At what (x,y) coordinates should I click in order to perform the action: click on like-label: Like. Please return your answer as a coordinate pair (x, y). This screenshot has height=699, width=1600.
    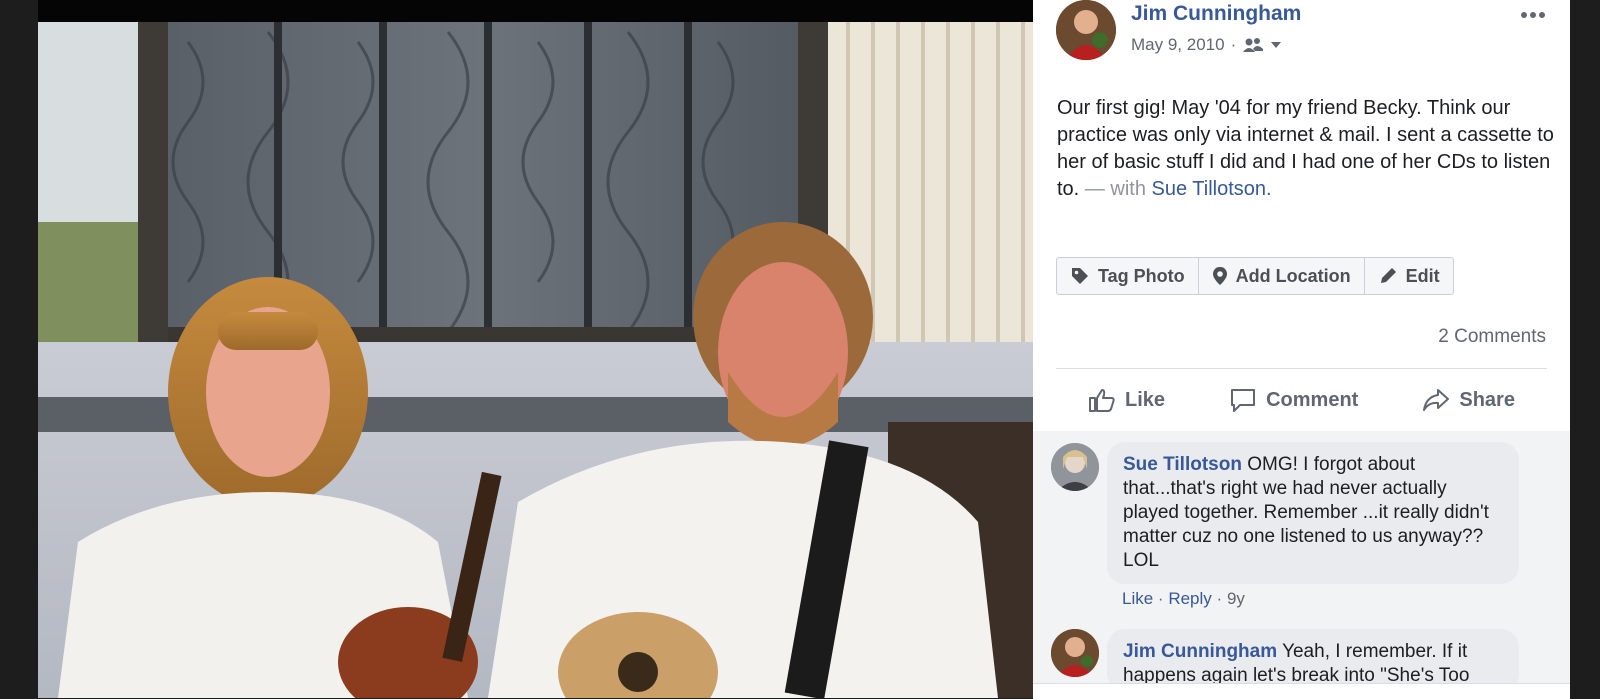
    Looking at the image, I should click on (1145, 399).